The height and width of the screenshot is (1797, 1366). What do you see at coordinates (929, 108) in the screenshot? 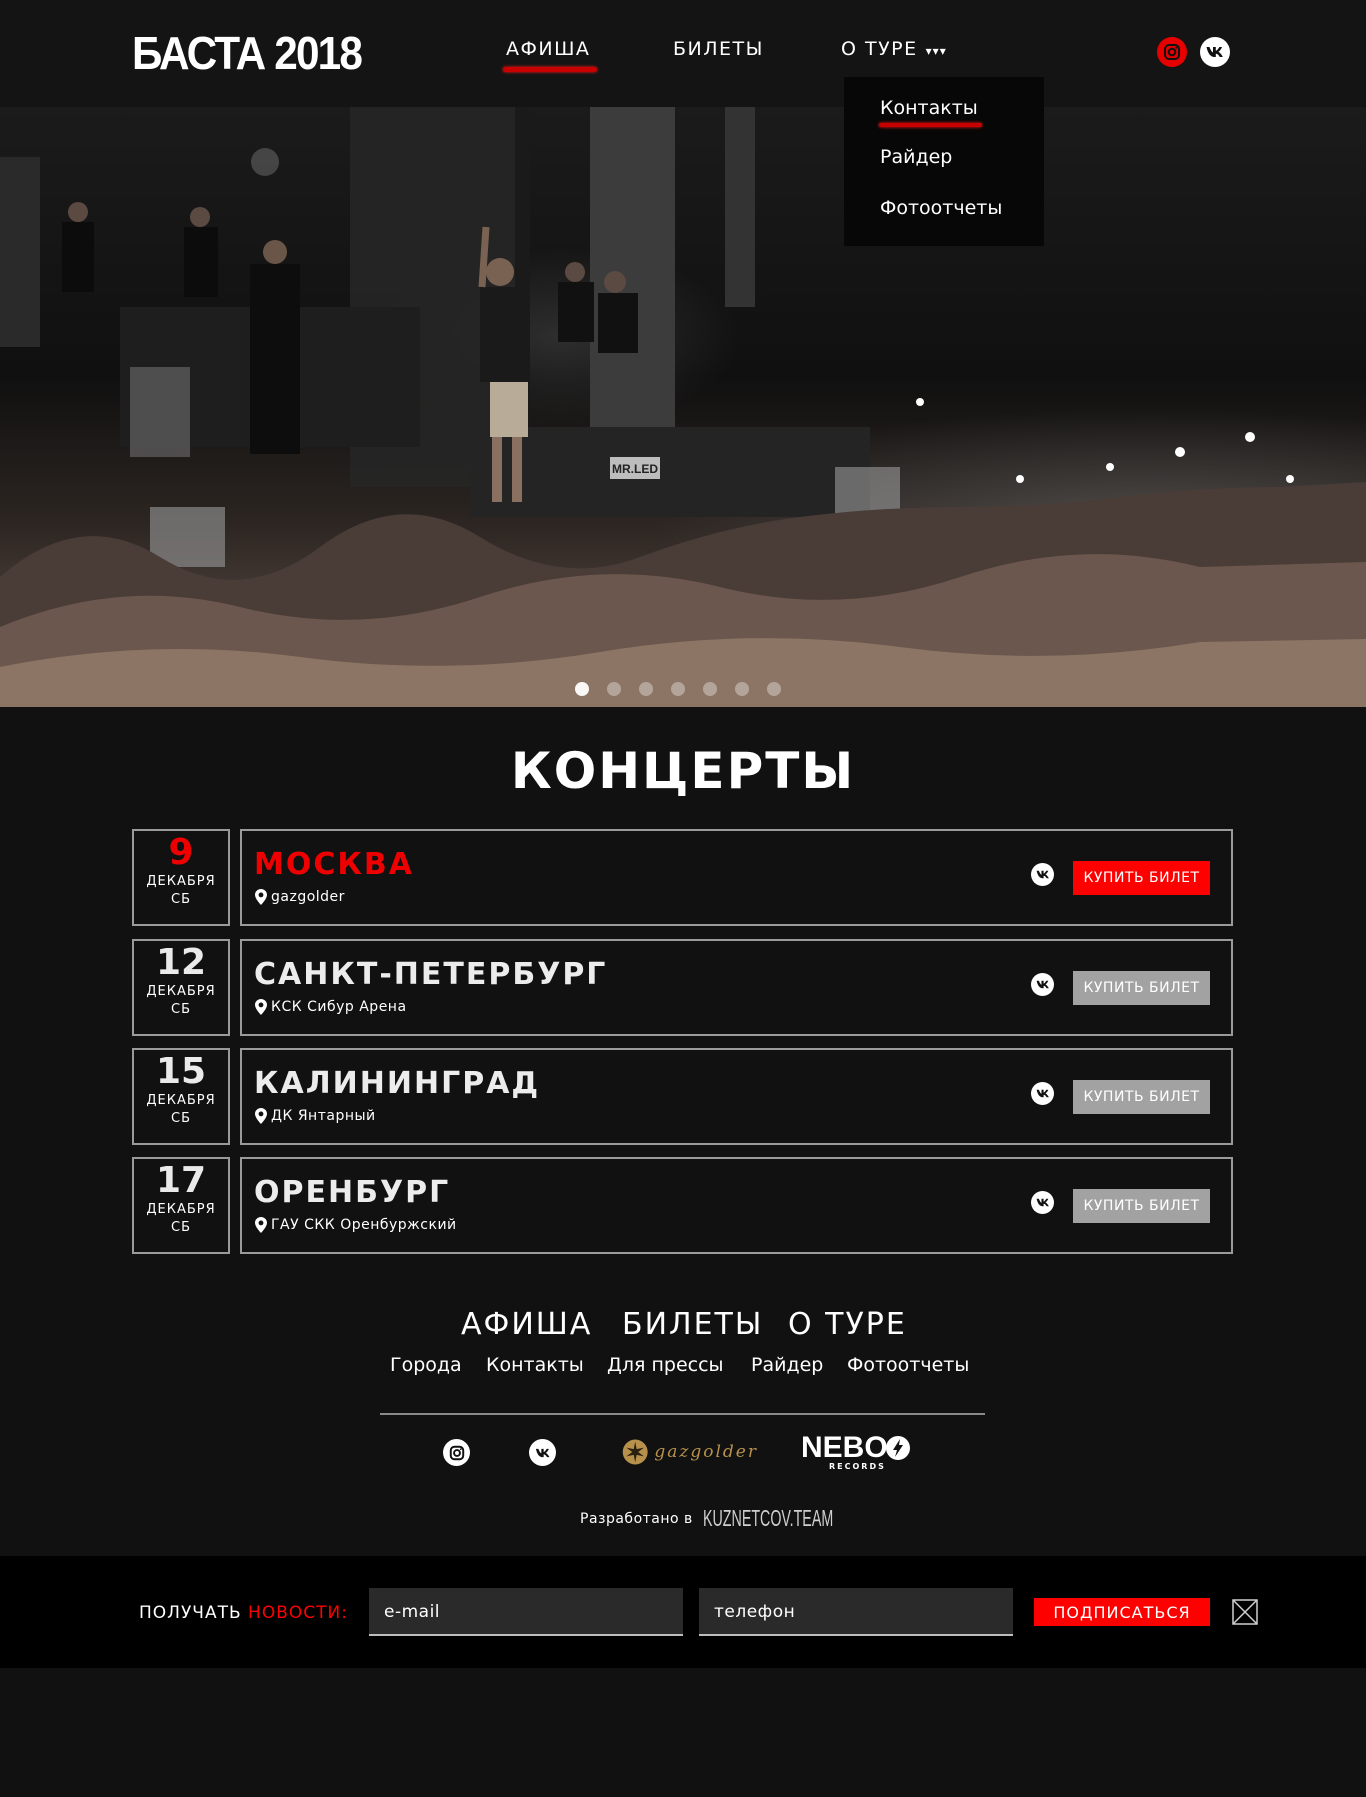
I see `dropdown-item-kontakty: Контакты` at bounding box center [929, 108].